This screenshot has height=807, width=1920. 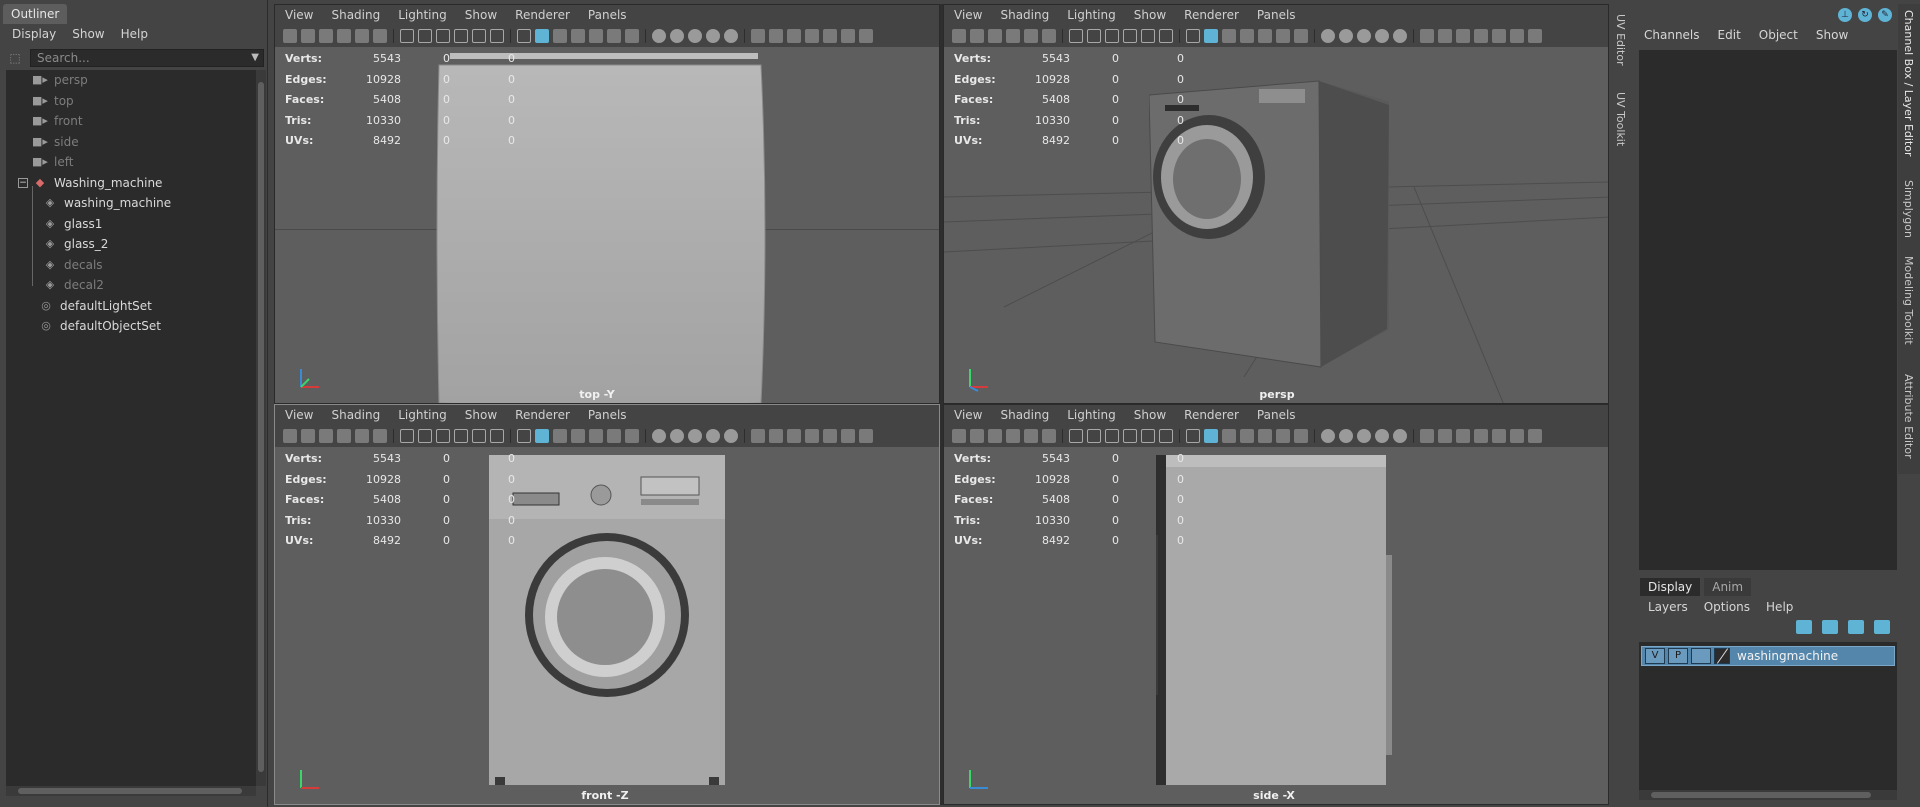 I want to click on outliner-item-top: ■▸ top, so click(x=53, y=101).